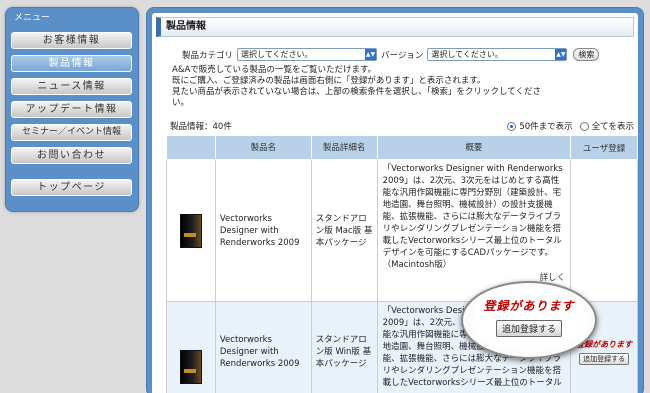  What do you see at coordinates (344, 147) in the screenshot?
I see `column-header-detail-name: 製品詳細名` at bounding box center [344, 147].